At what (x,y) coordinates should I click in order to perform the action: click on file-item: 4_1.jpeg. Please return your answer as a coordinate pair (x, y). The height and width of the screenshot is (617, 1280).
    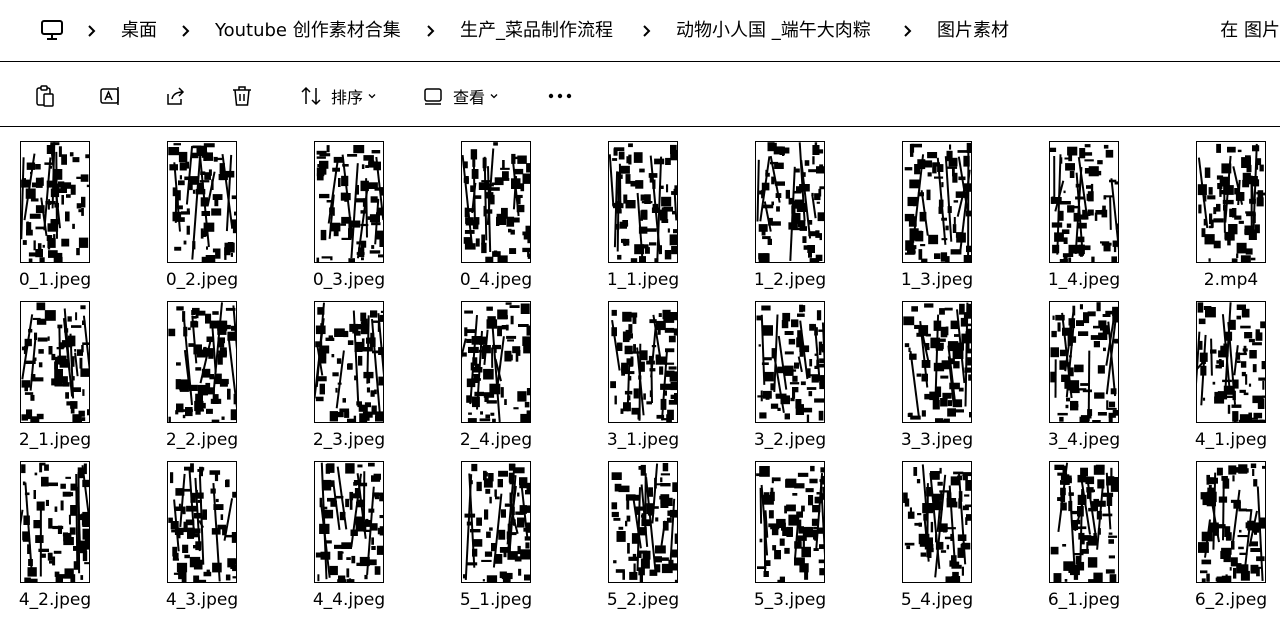
    Looking at the image, I should click on (1225, 368).